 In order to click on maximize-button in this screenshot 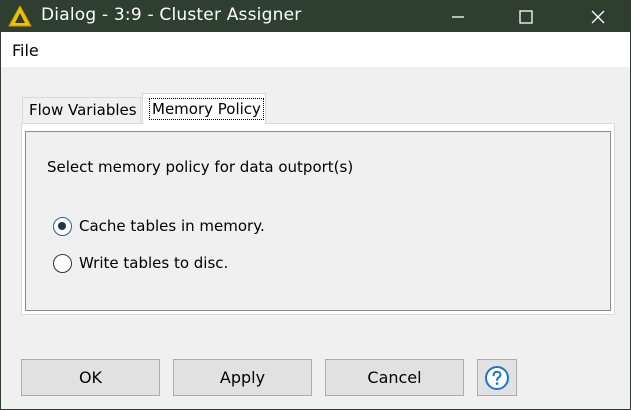, I will do `click(526, 16)`.